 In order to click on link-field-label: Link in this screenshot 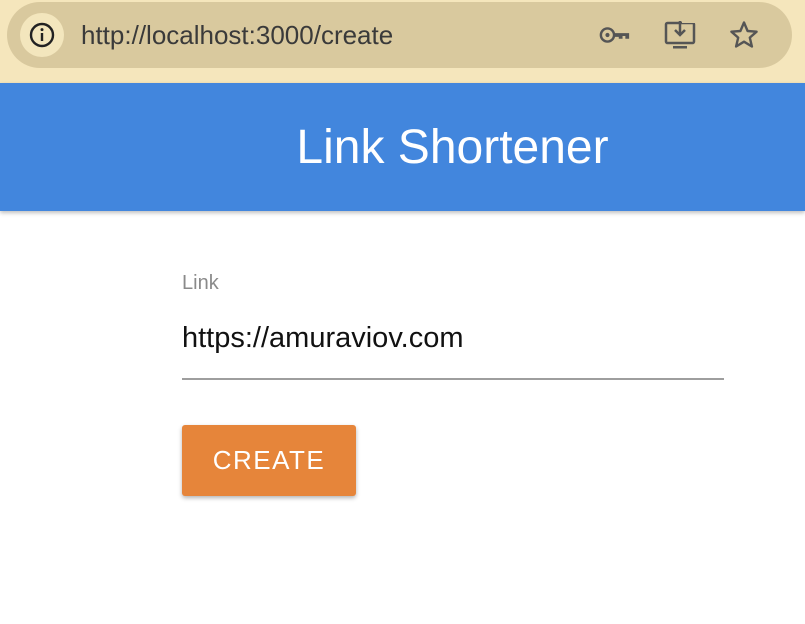, I will do `click(200, 283)`.